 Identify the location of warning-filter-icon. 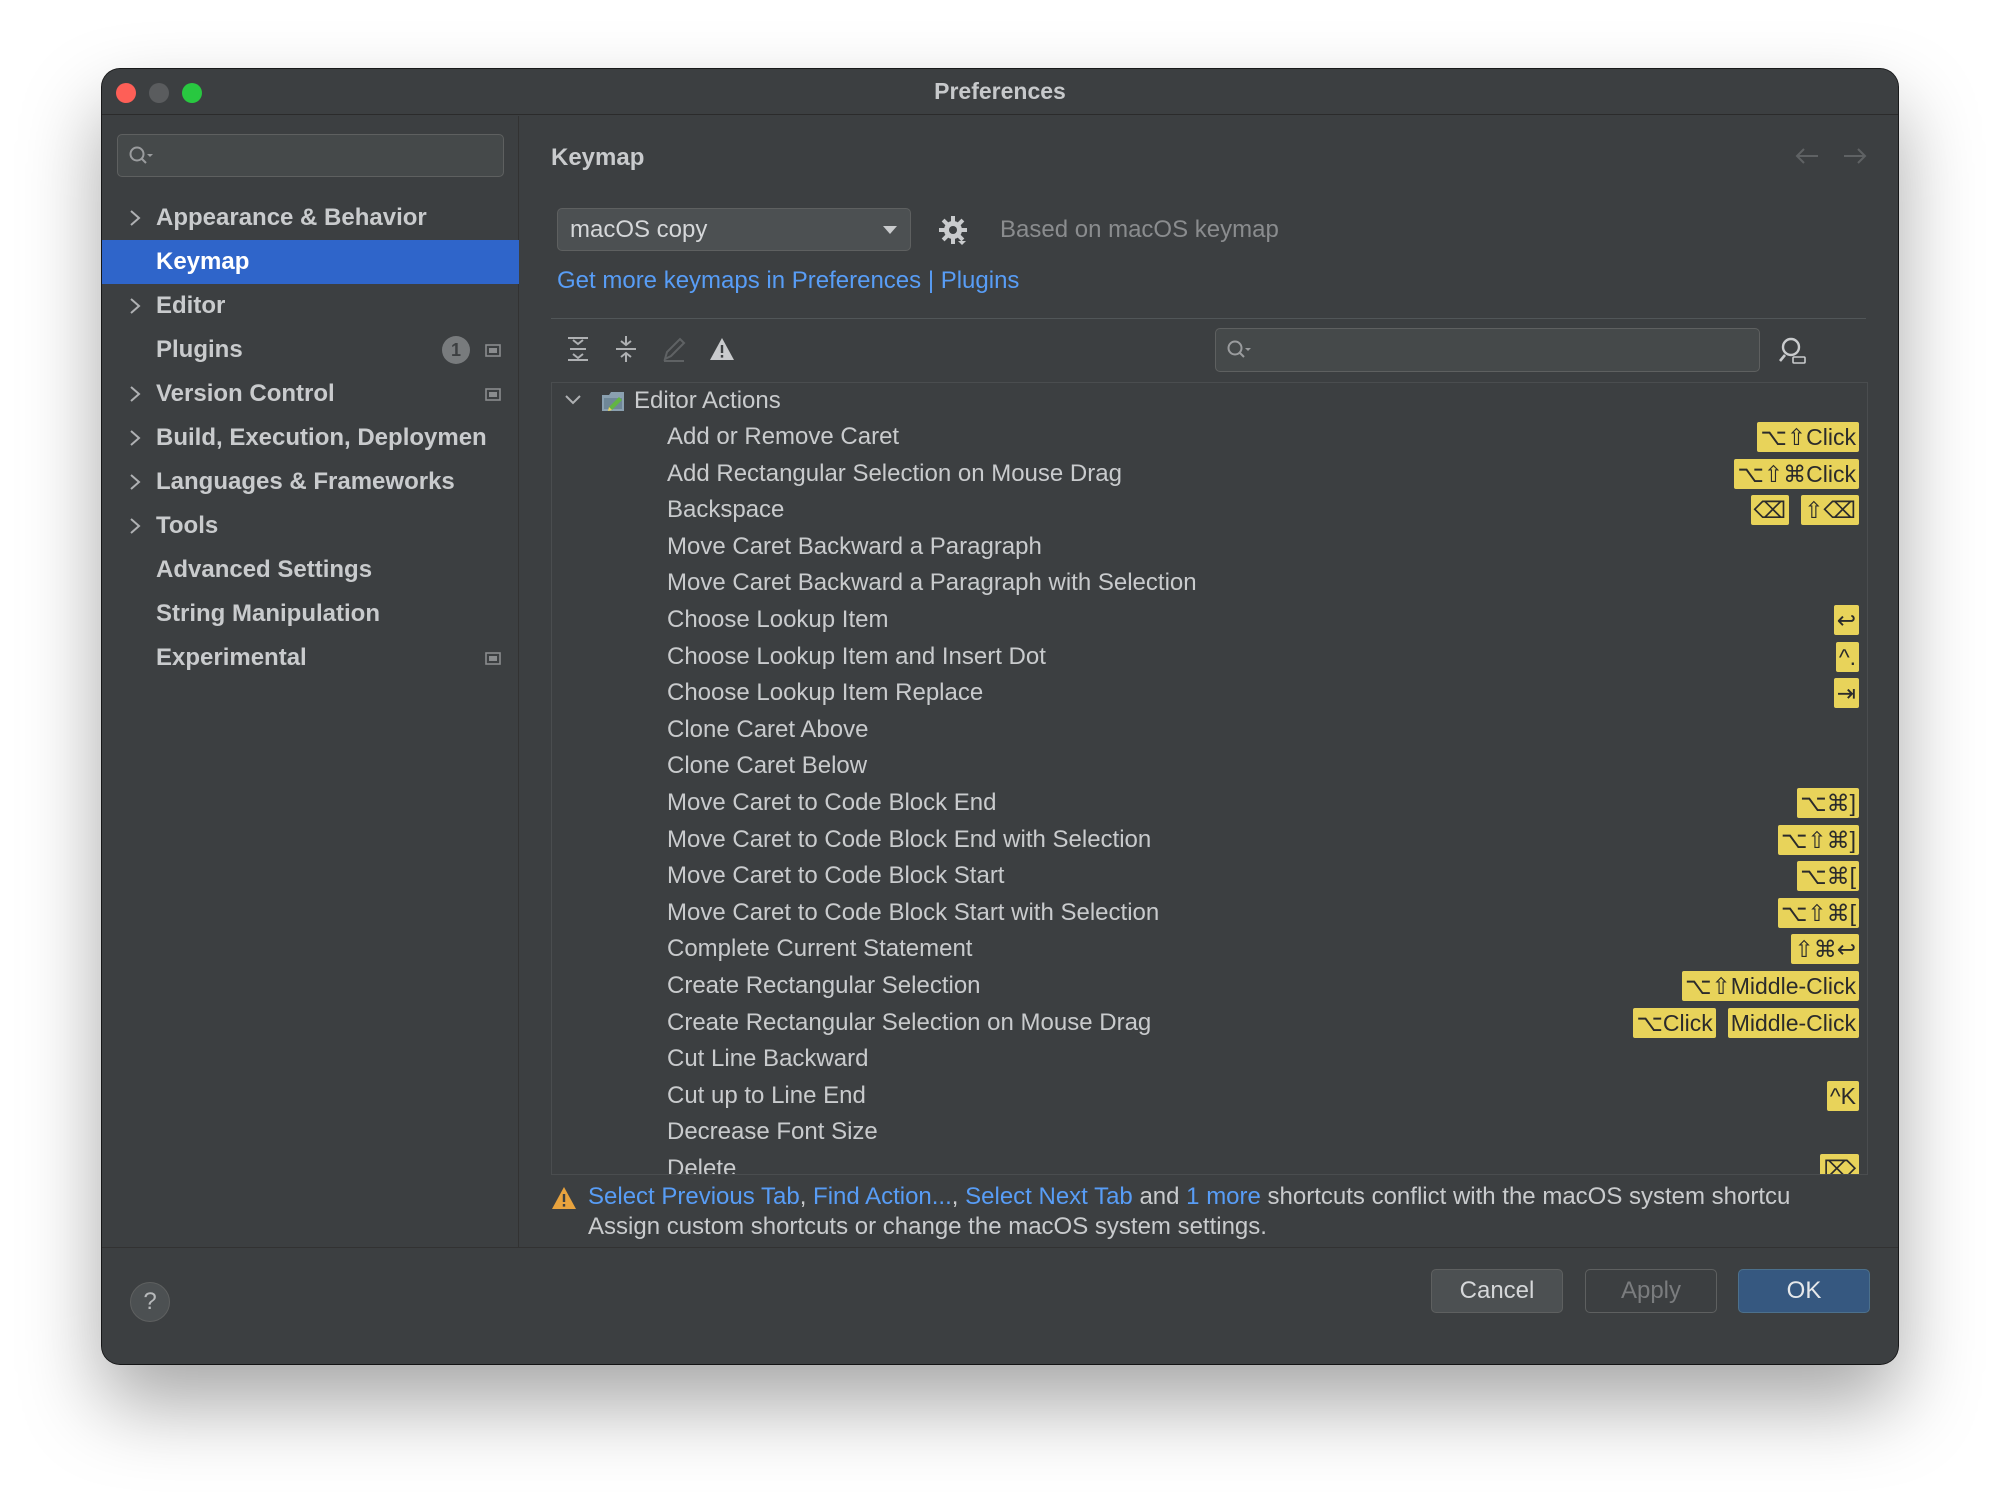
(722, 349).